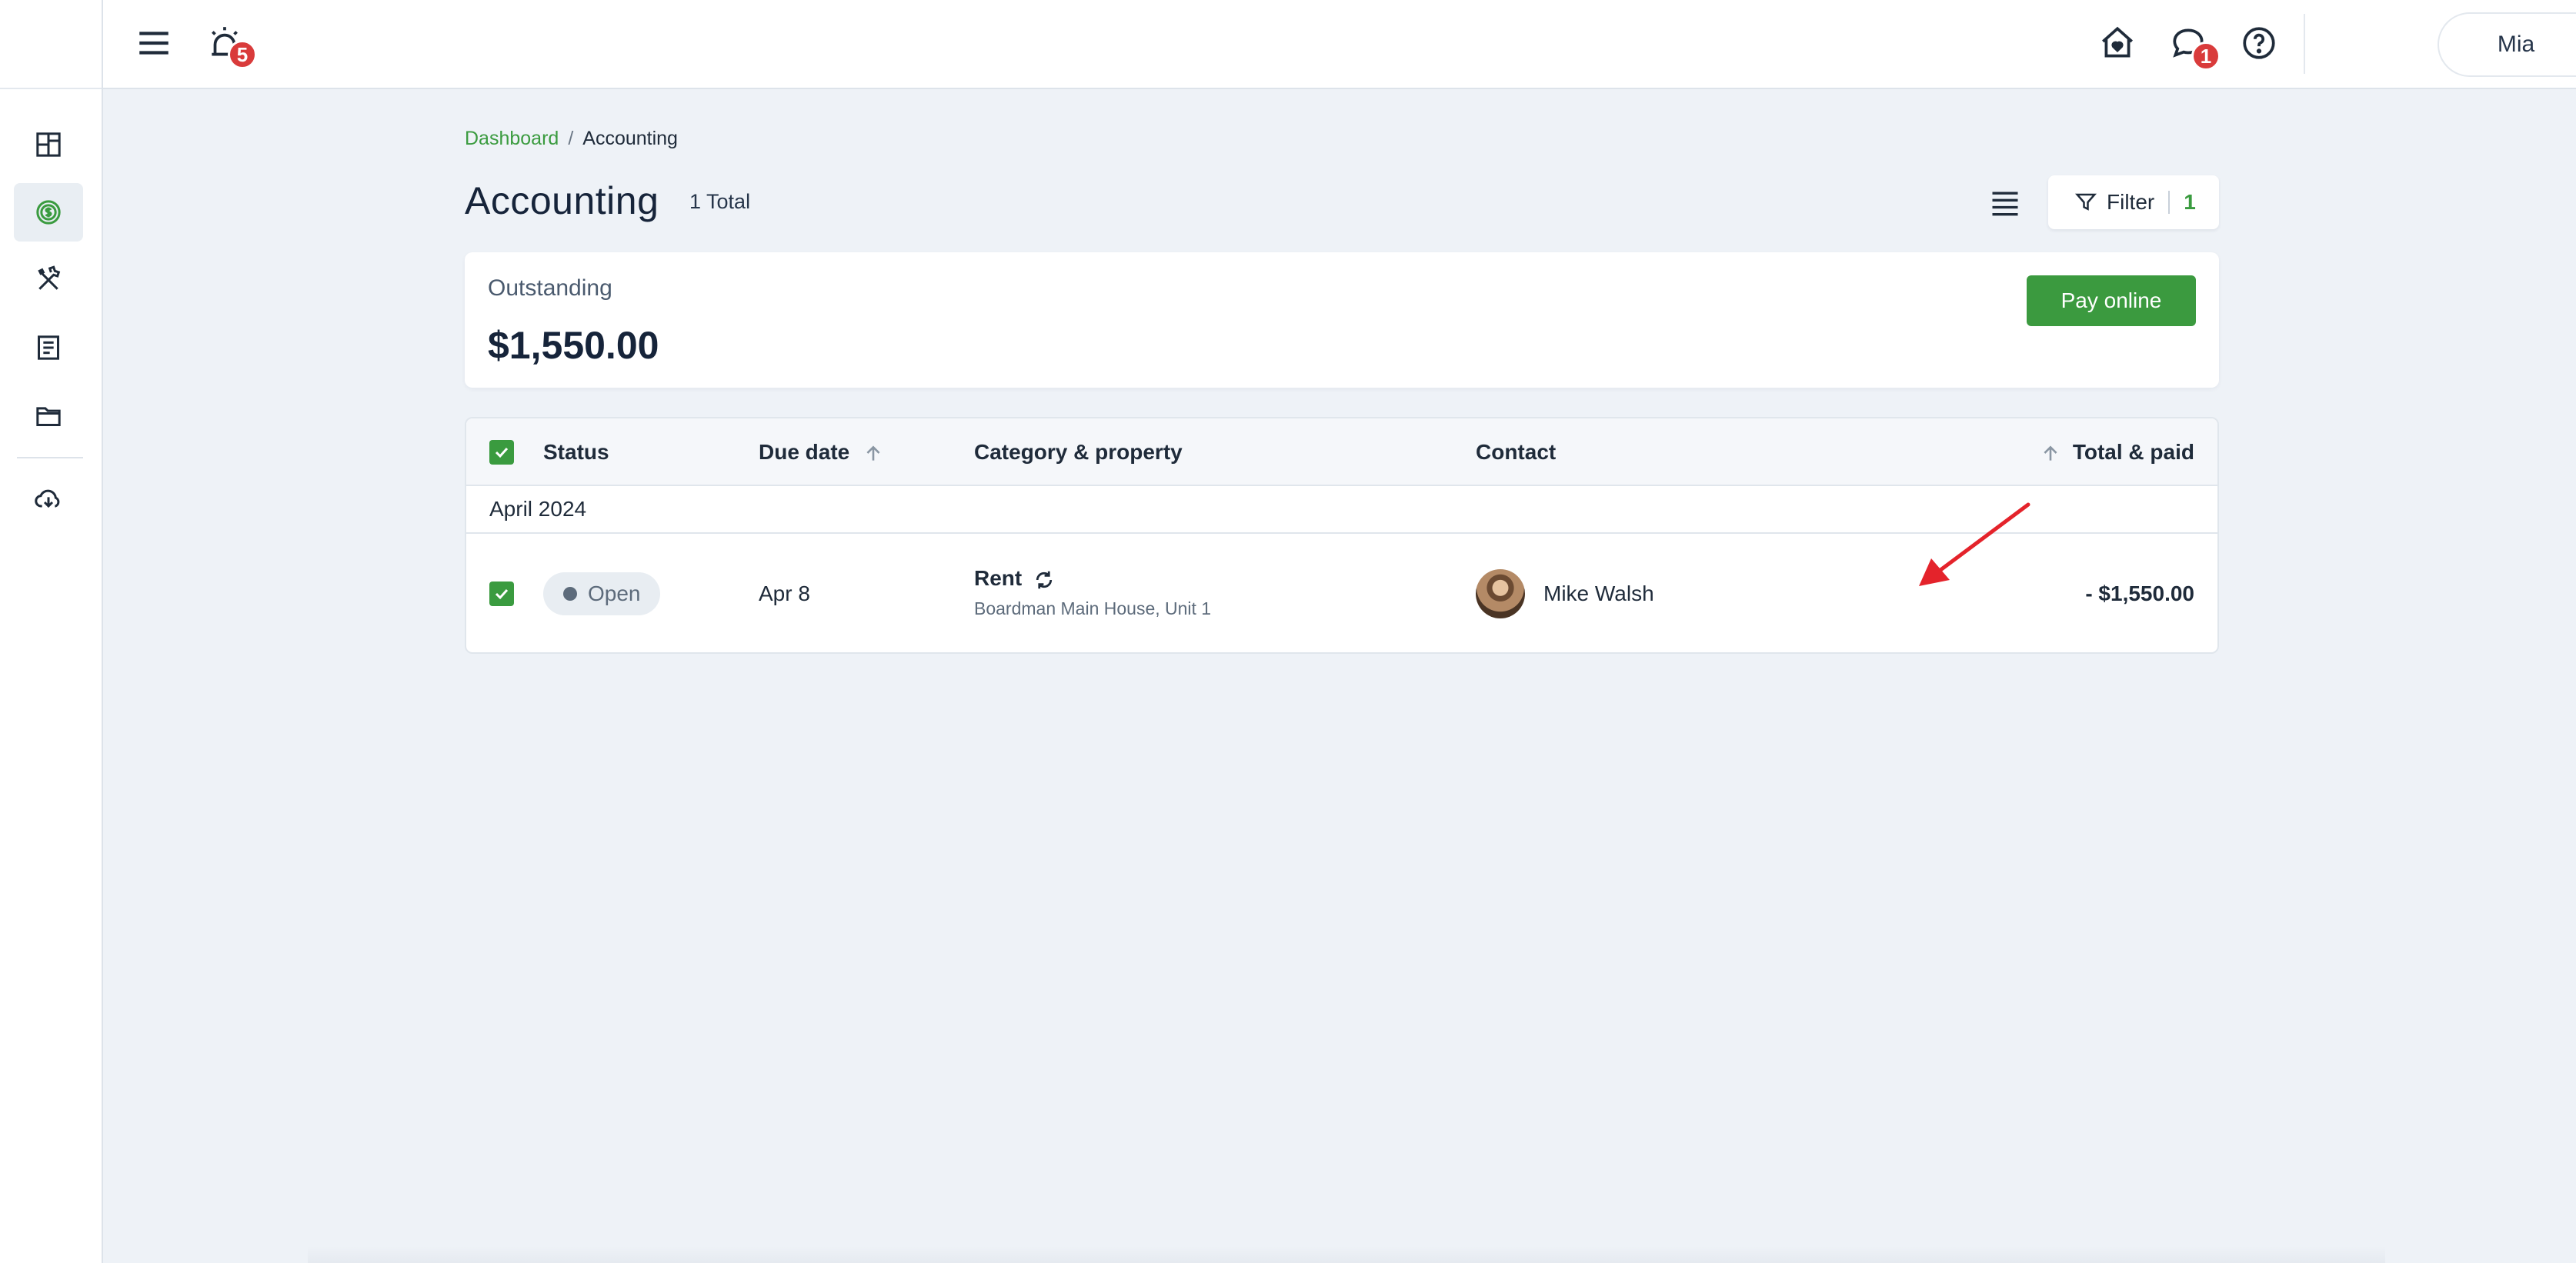  What do you see at coordinates (2190, 202) in the screenshot?
I see `filter-count: 1` at bounding box center [2190, 202].